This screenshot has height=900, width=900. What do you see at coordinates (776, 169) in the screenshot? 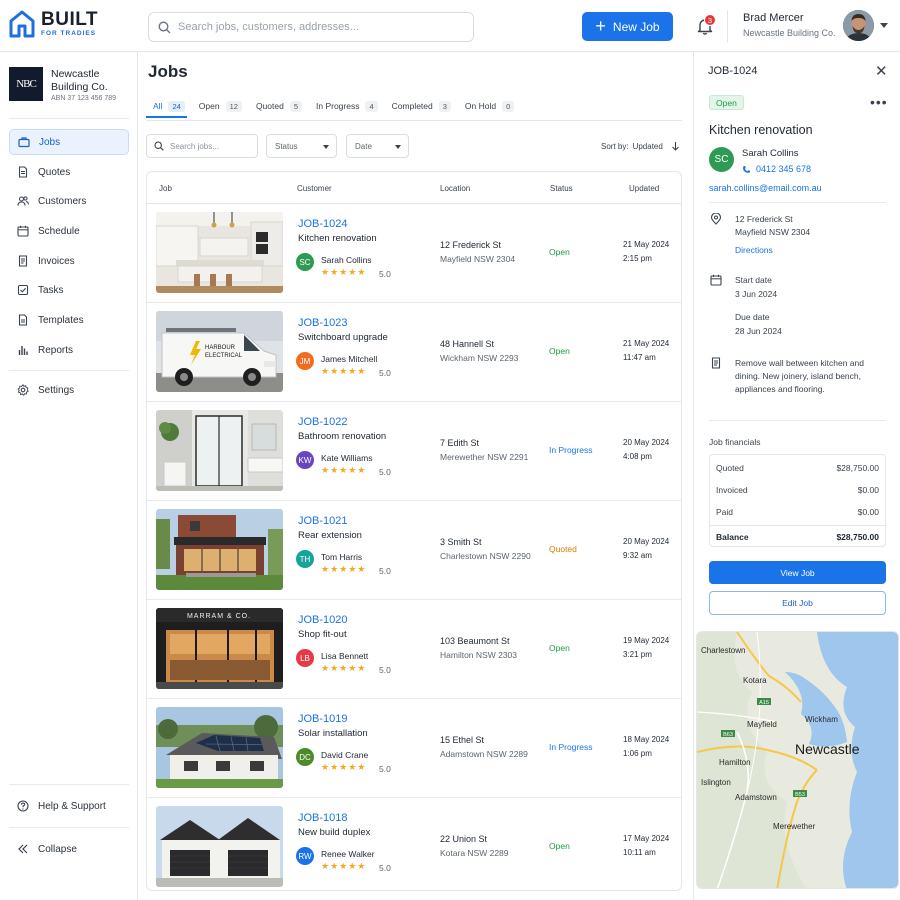
I see `detail-phone-link: 0412 345 678` at bounding box center [776, 169].